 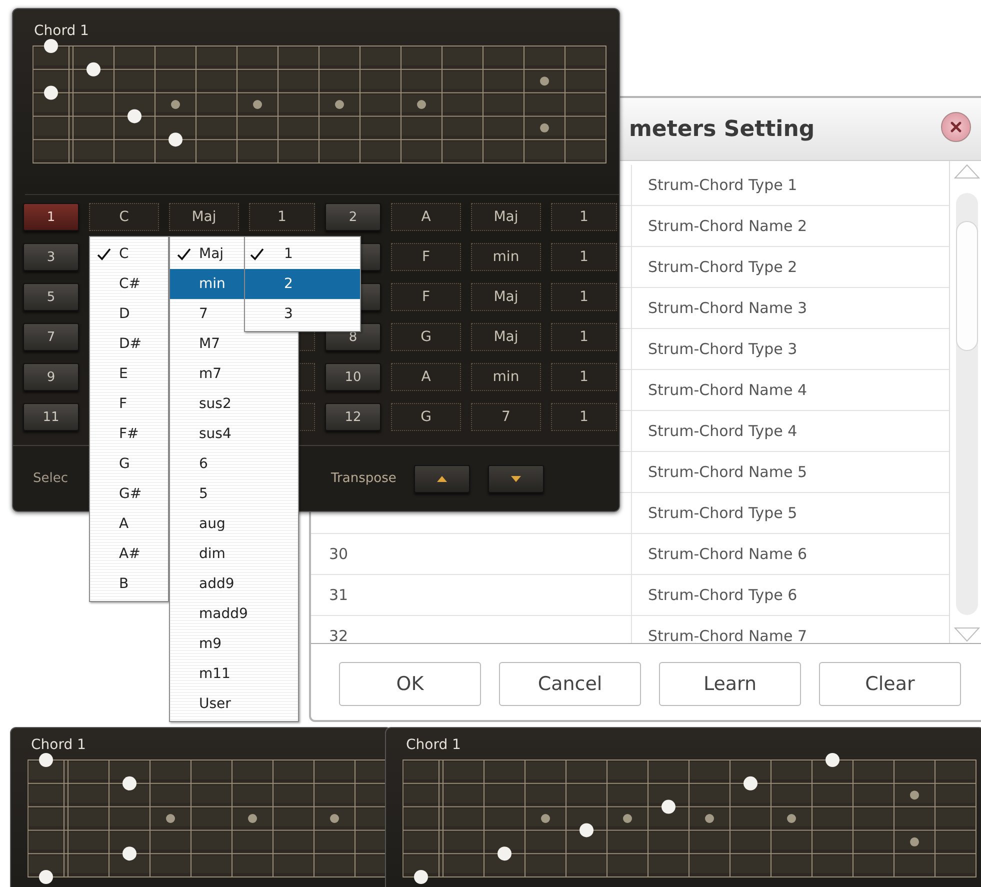 I want to click on menu-item: A#, so click(x=129, y=554).